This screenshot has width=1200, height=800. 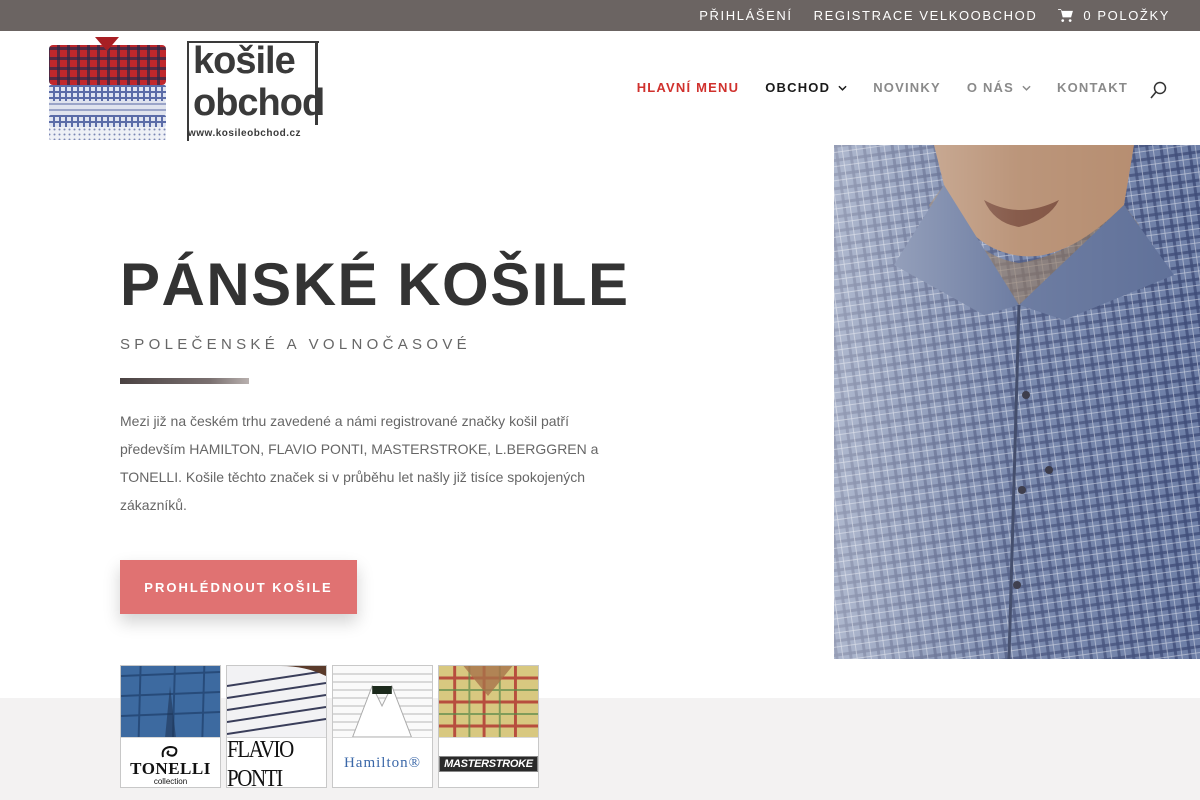 I want to click on hero-title: PÁNSKÉ KOŠILE, so click(x=375, y=284).